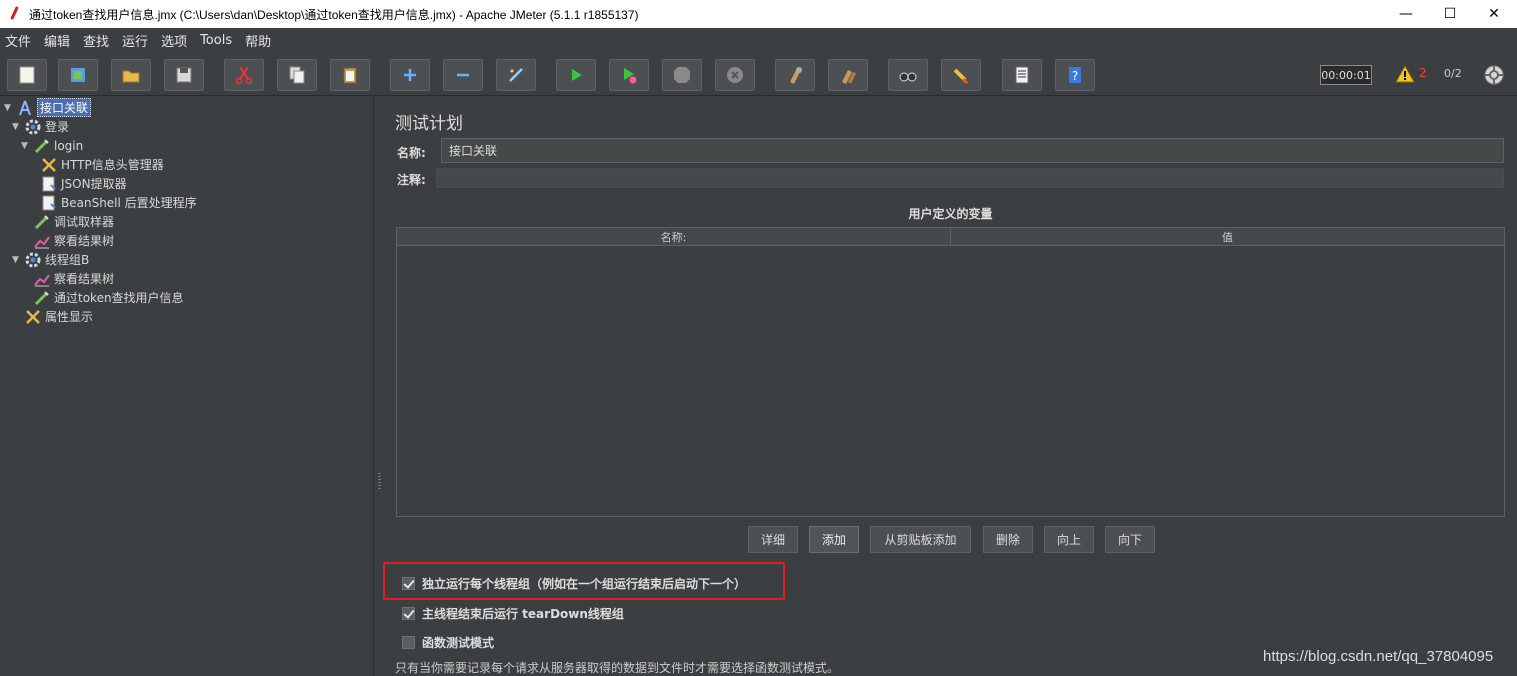 This screenshot has height=676, width=1517. I want to click on collapse-all-button, so click(463, 75).